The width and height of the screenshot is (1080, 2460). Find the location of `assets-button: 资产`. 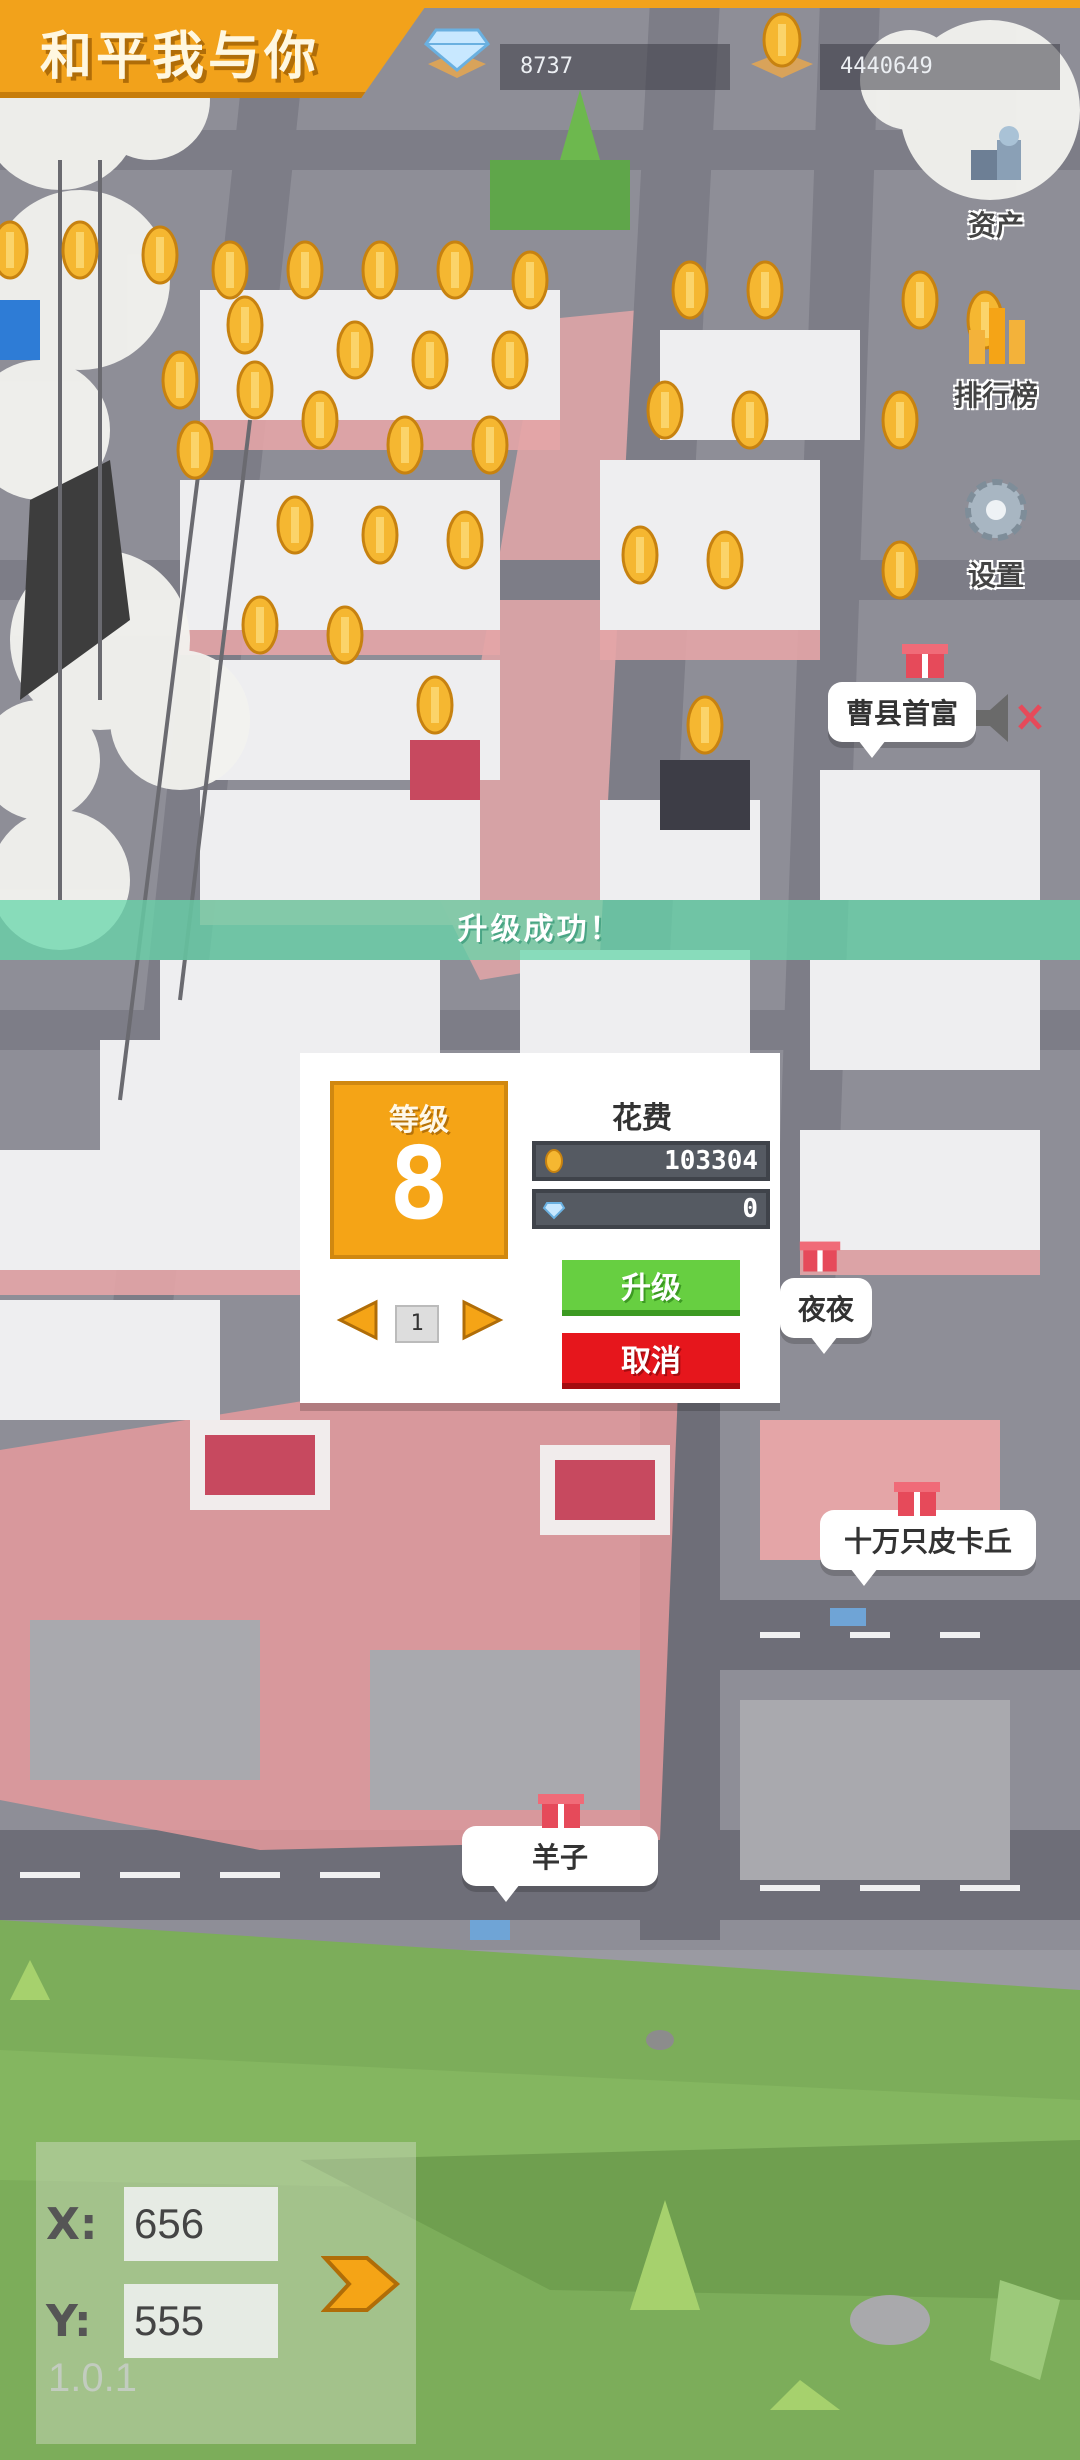

assets-button: 资产 is located at coordinates (996, 182).